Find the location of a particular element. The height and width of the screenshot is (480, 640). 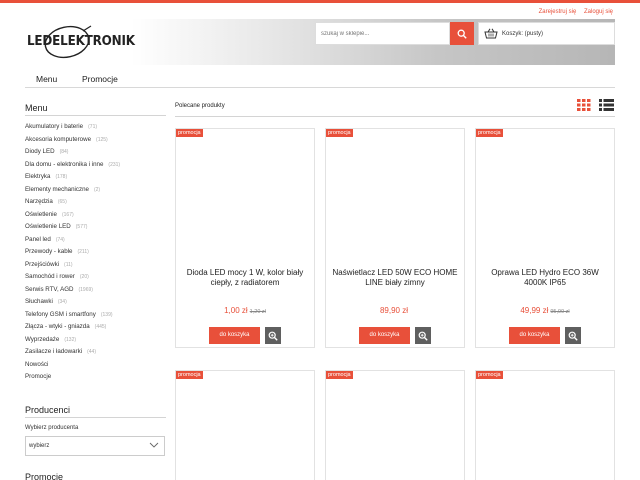

category-item: Akcesoria komputerowe (125) is located at coordinates (95, 142).